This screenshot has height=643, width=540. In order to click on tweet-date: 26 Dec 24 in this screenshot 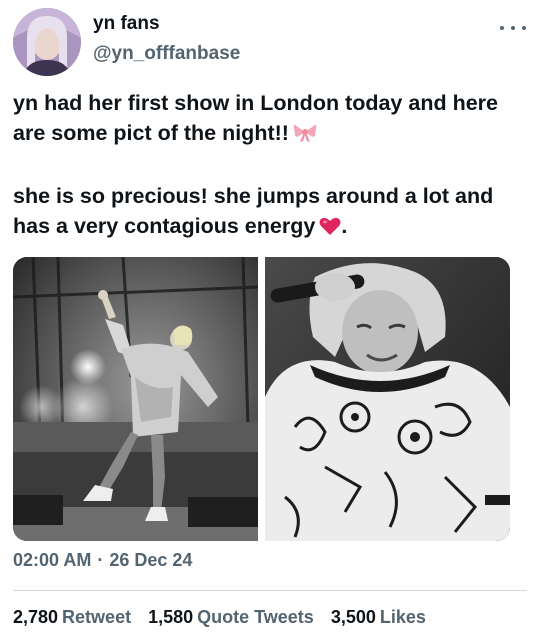, I will do `click(151, 560)`.